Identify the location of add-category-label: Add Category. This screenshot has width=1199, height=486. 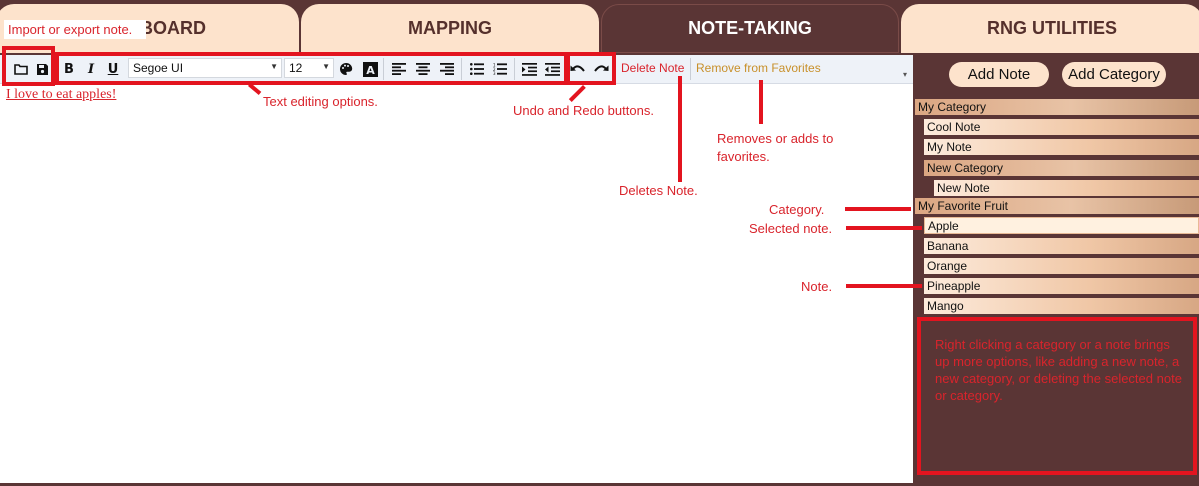
(1114, 74).